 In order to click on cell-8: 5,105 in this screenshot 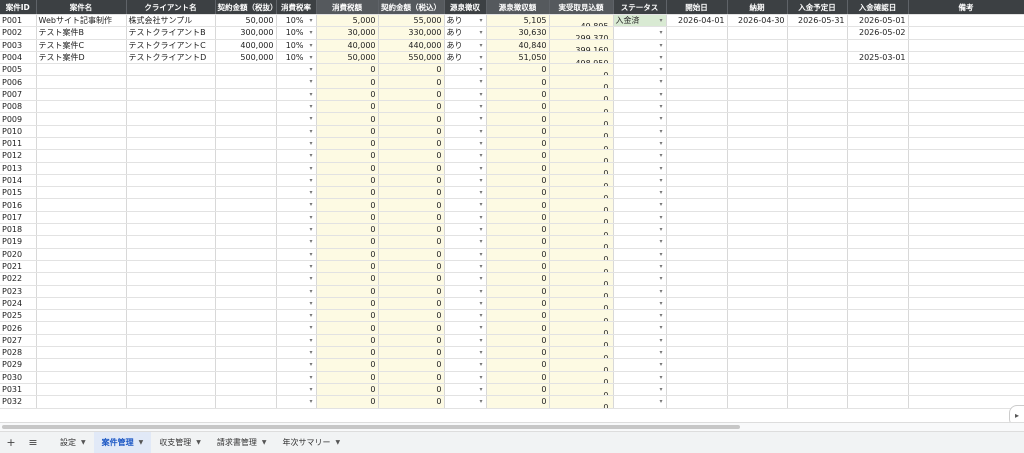, I will do `click(518, 21)`.